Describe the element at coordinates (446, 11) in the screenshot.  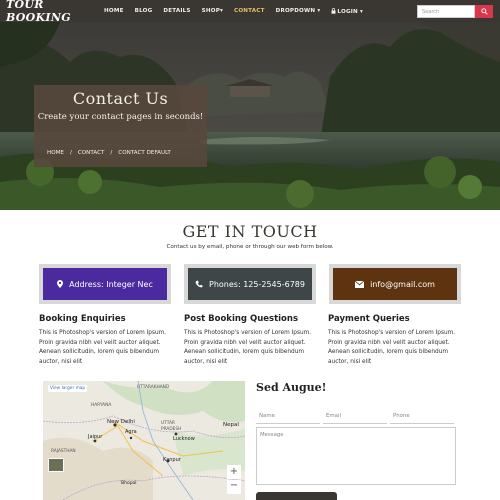
I see `search-input: Search` at that location.